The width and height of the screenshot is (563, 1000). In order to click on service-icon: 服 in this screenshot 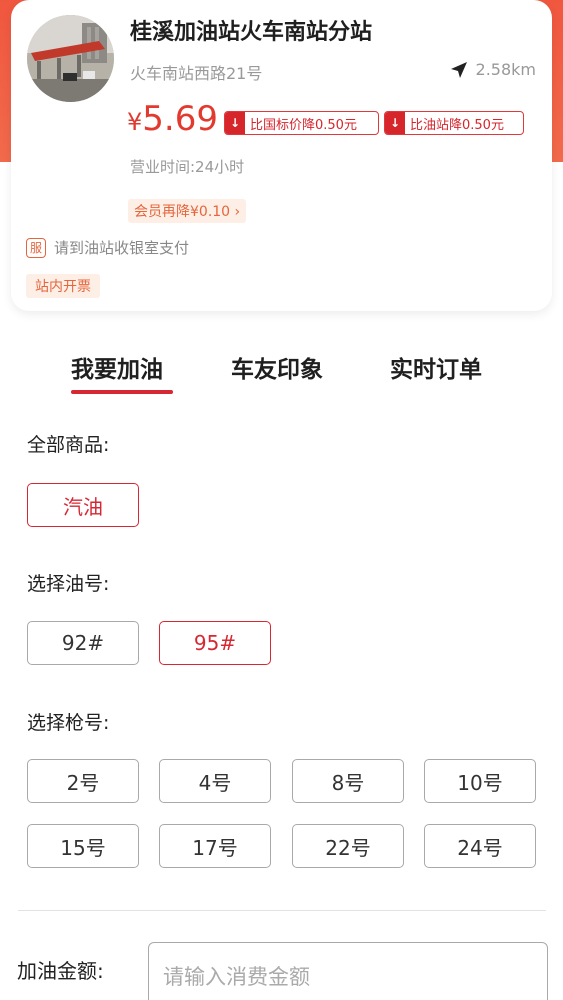, I will do `click(36, 247)`.